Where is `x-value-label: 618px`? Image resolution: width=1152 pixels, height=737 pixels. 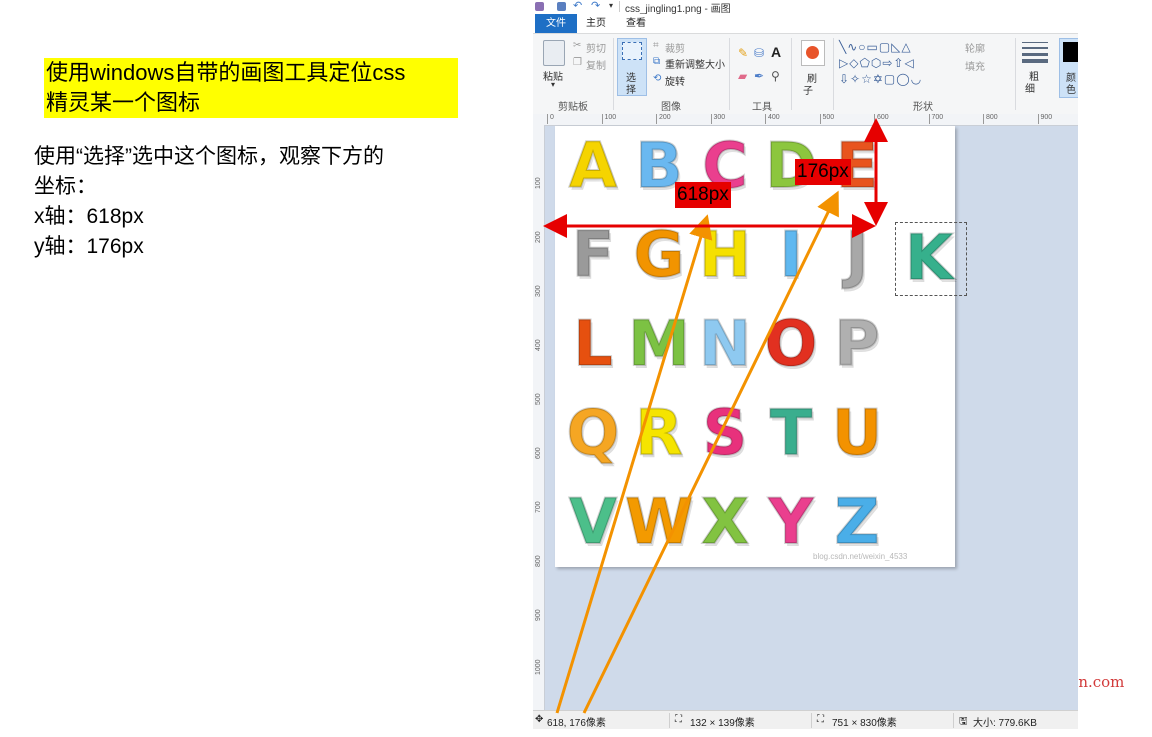 x-value-label: 618px is located at coordinates (703, 195).